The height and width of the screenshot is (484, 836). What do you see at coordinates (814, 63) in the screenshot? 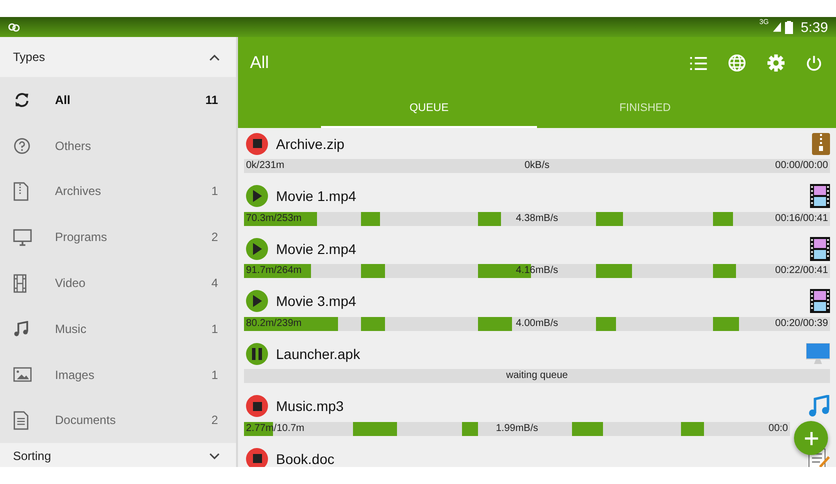
I see `power-icon` at bounding box center [814, 63].